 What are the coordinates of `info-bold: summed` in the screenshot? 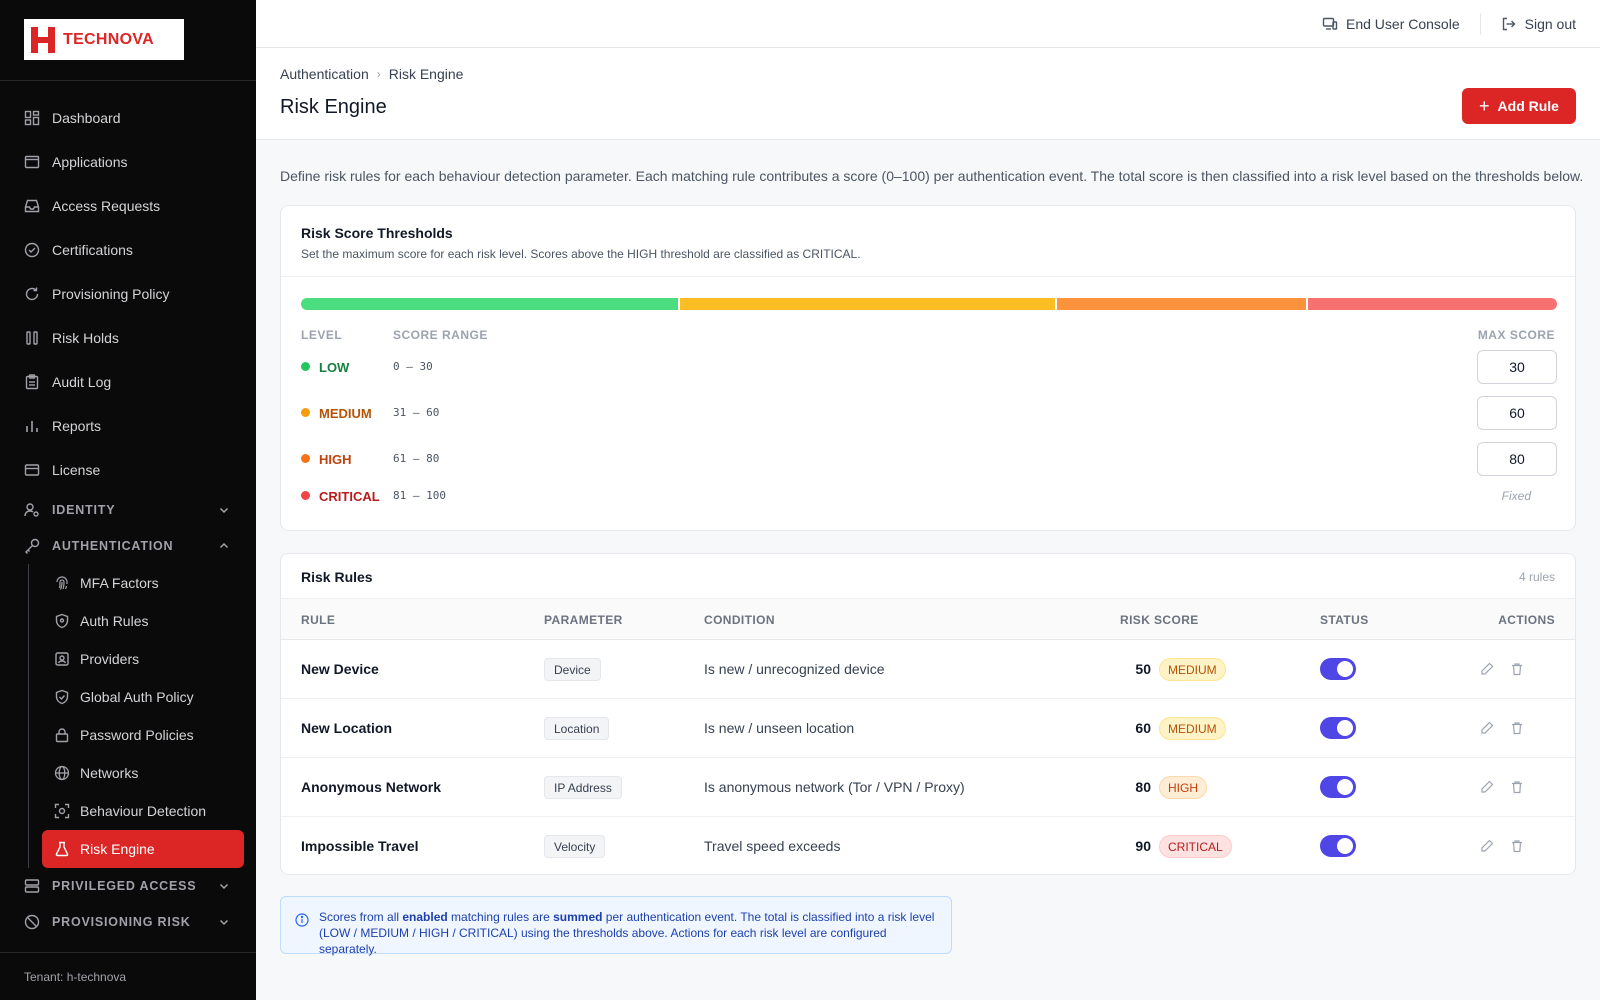 It's located at (578, 917).